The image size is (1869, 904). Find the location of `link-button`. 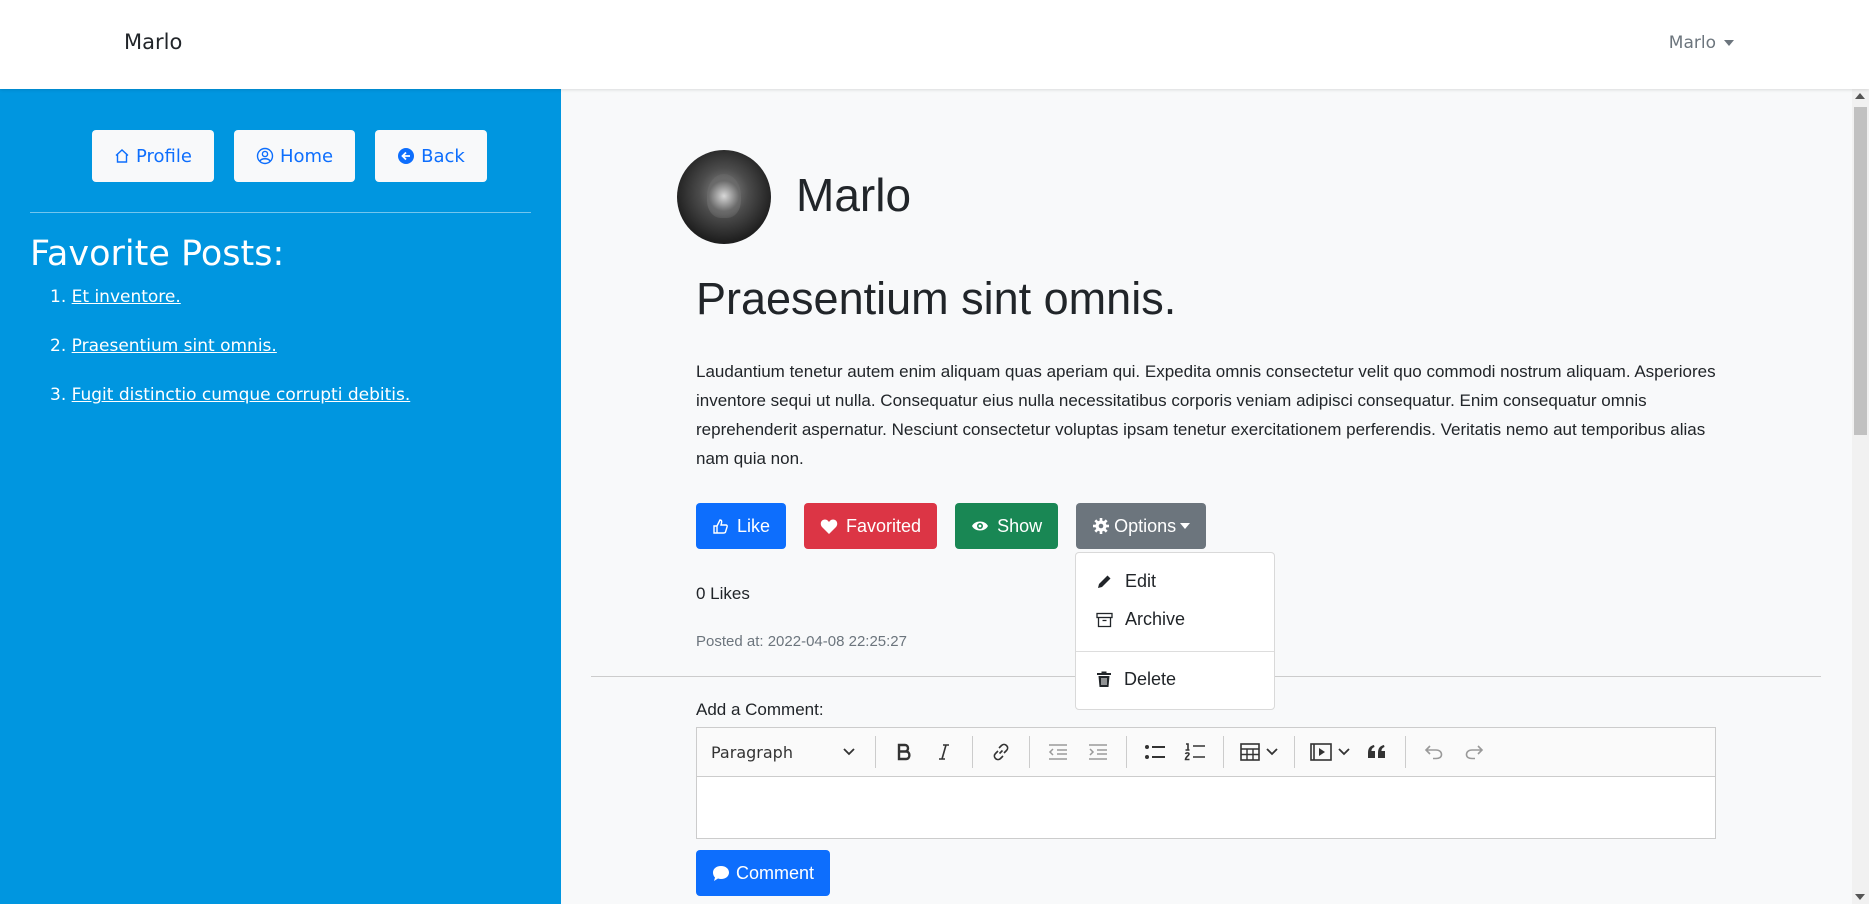

link-button is located at coordinates (1001, 752).